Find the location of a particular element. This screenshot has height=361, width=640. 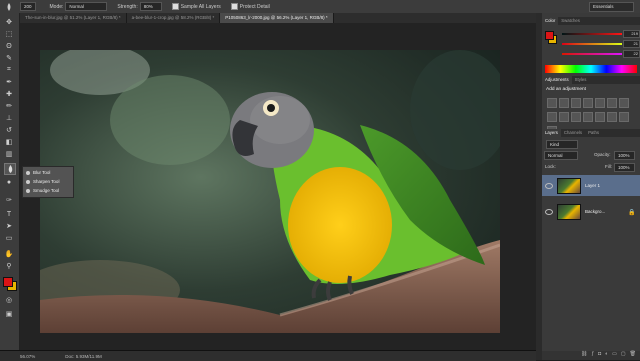

flyout-blur-tool: Blur Tool is located at coordinates (38, 172).